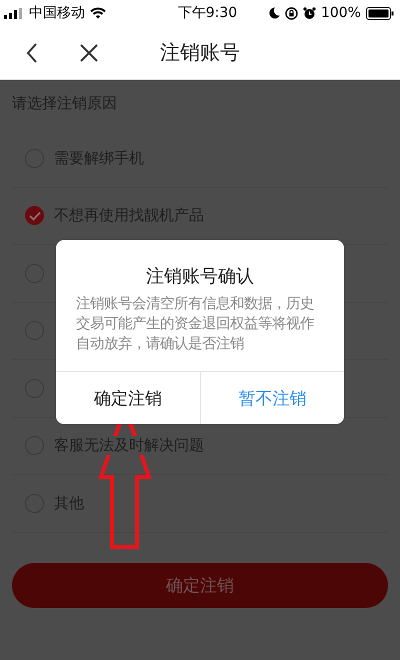 This screenshot has width=400, height=660. What do you see at coordinates (32, 52) in the screenshot?
I see `back-icon` at bounding box center [32, 52].